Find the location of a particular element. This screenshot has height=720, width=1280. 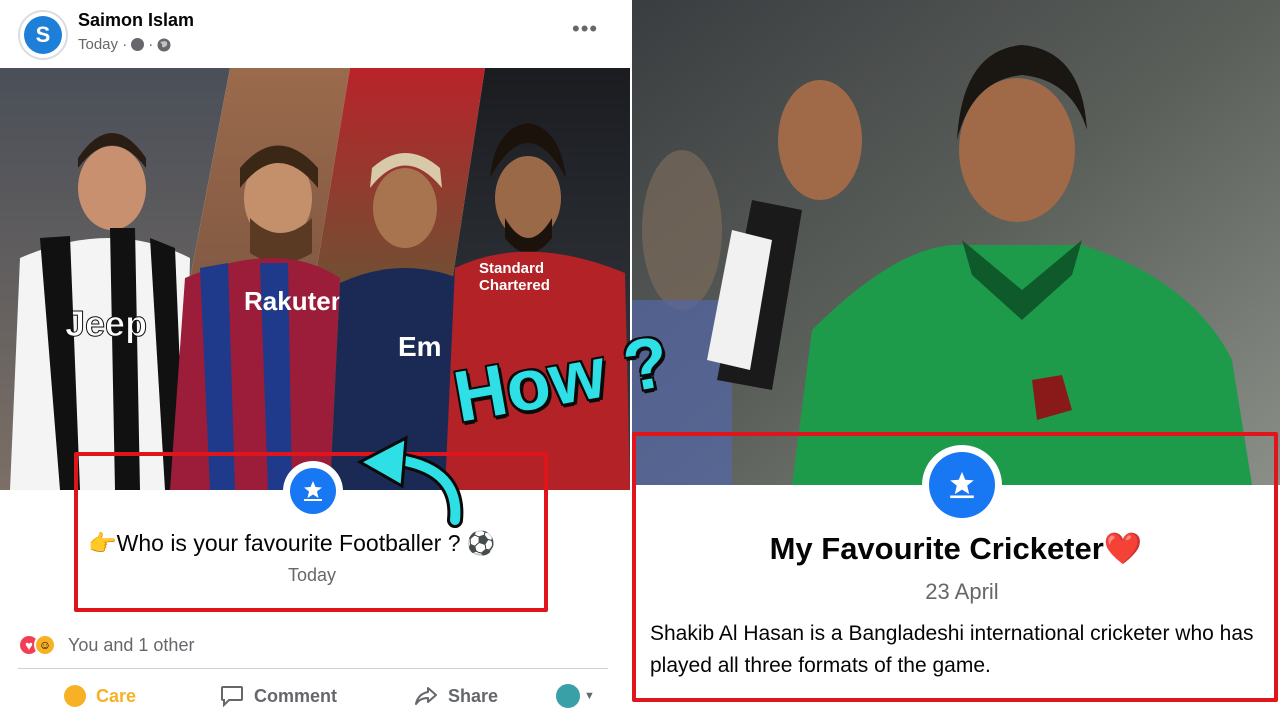

share-icon is located at coordinates (426, 696).